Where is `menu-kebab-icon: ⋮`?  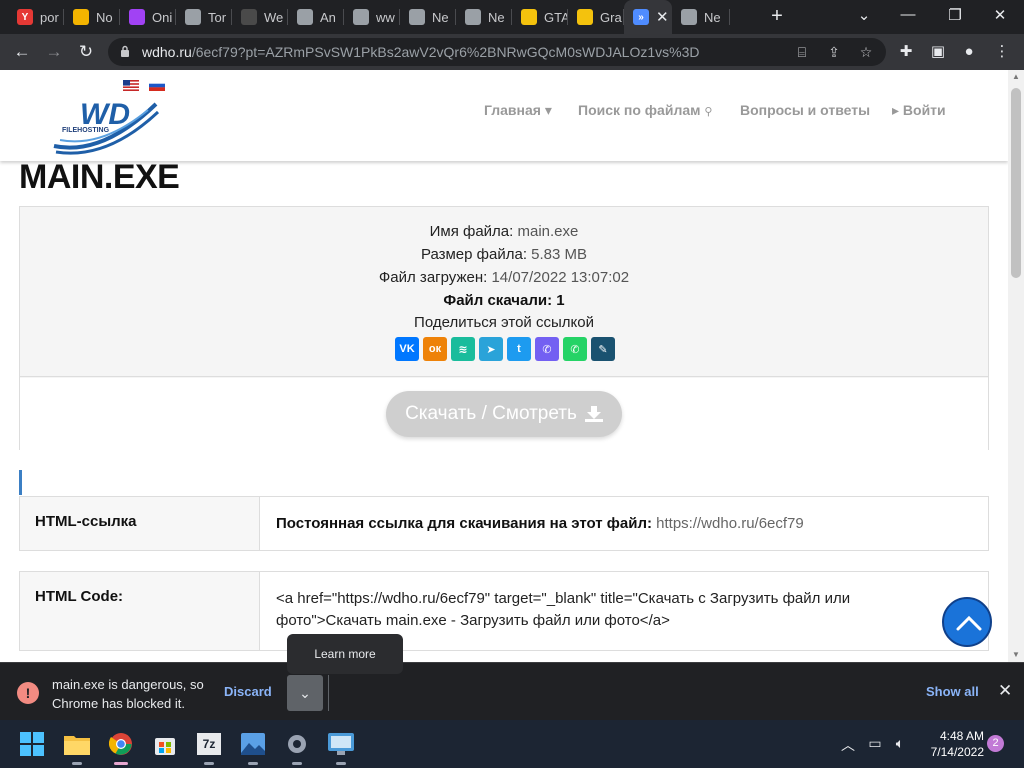 menu-kebab-icon: ⋮ is located at coordinates (1002, 52).